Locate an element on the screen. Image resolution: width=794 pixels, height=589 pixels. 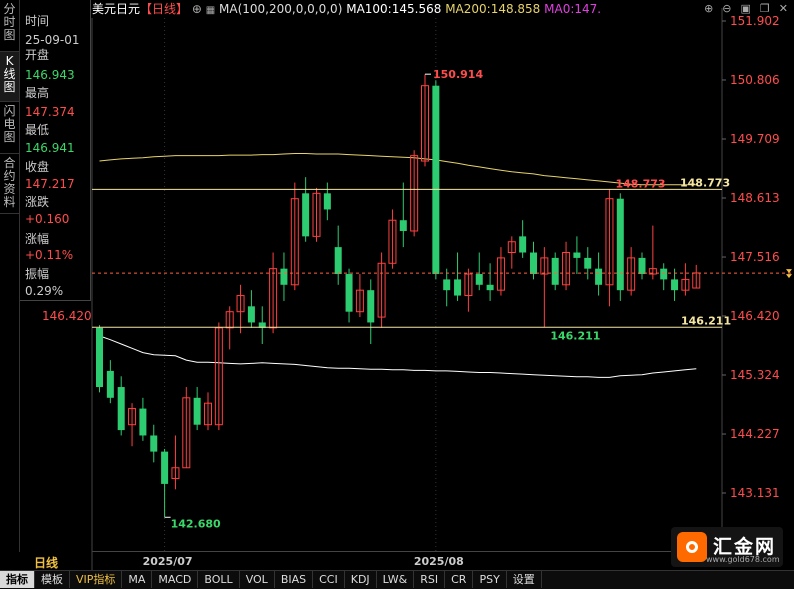
resistance-annotation: 148.773 is located at coordinates (640, 183).